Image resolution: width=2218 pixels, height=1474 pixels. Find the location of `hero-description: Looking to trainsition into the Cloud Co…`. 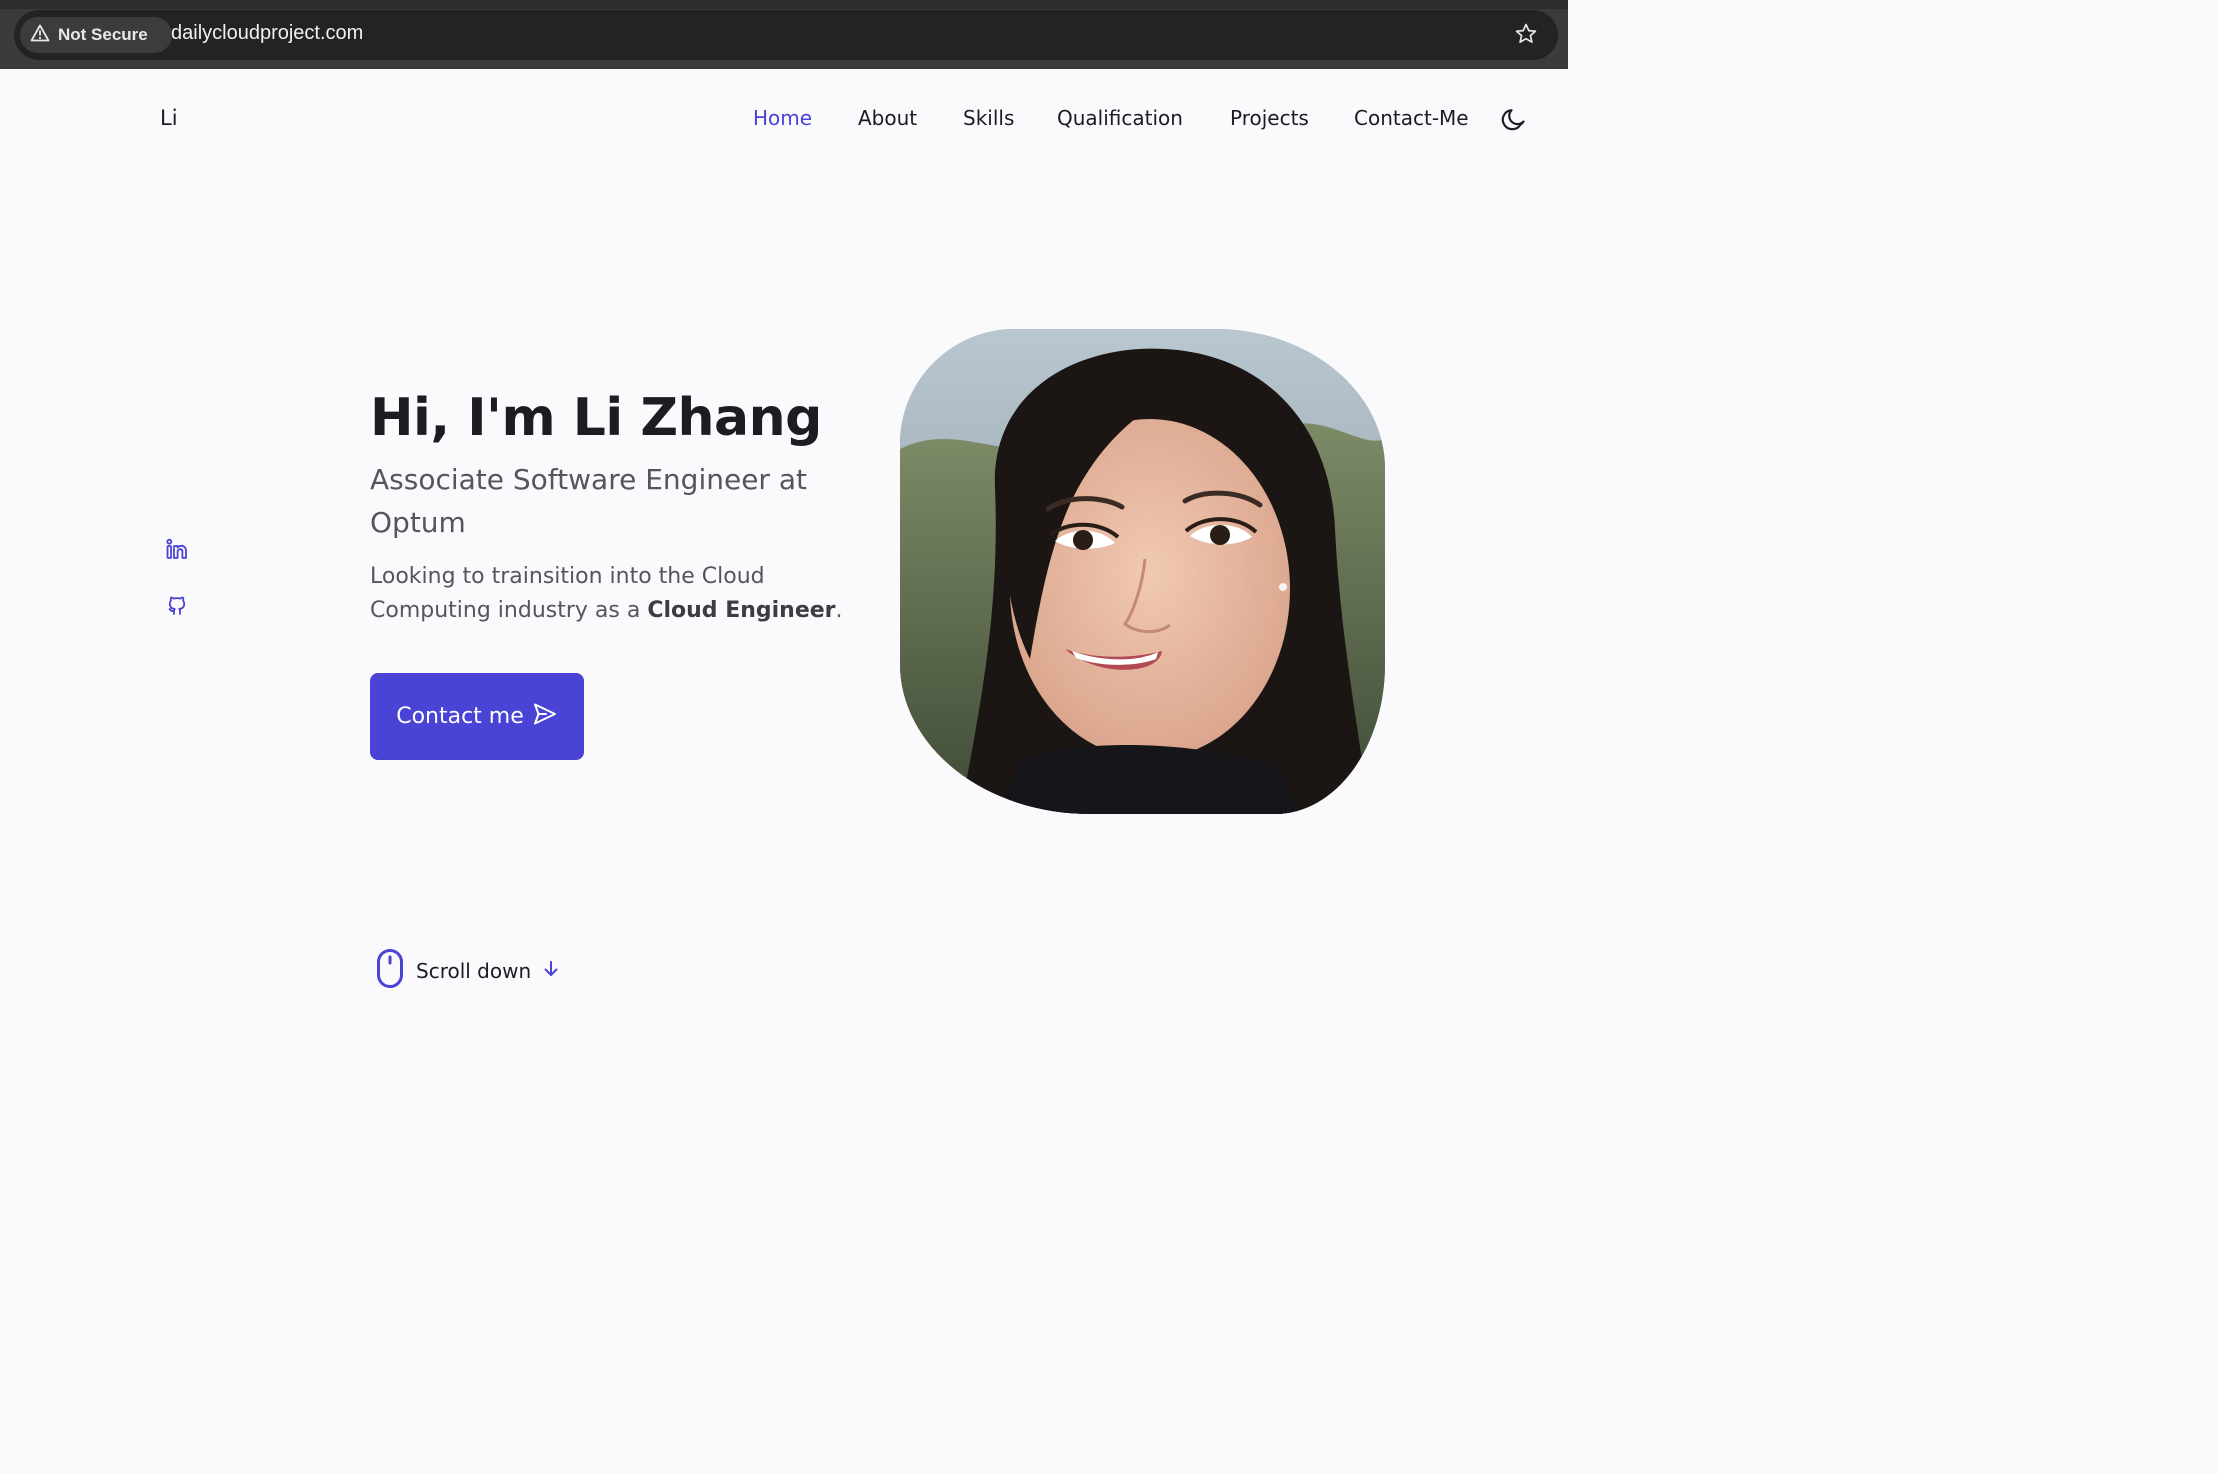

hero-description: Looking to trainsition into the Cloud Co… is located at coordinates (610, 594).